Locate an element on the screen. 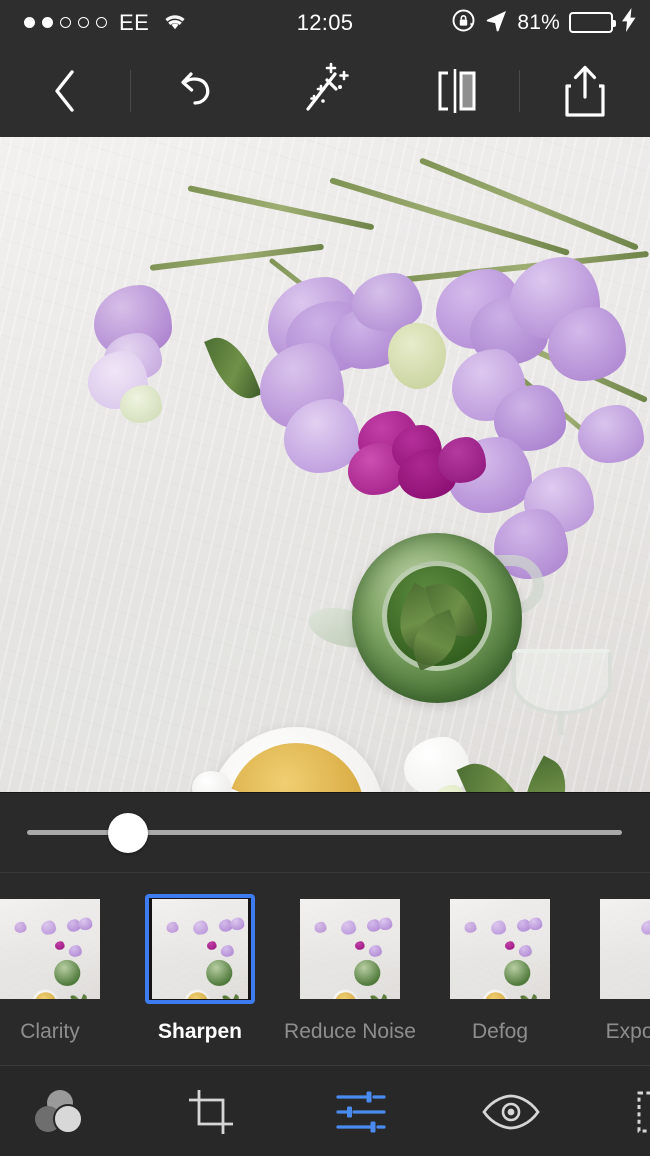 The height and width of the screenshot is (1156, 650). adjustment-thumbnail-wrap-selected is located at coordinates (200, 949).